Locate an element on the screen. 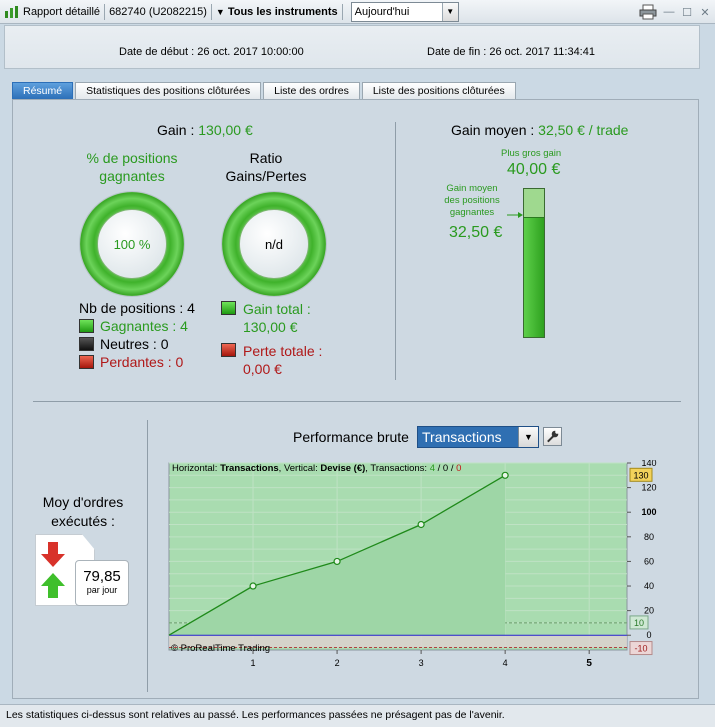 The image size is (715, 727). losing-swatch is located at coordinates (86, 362).